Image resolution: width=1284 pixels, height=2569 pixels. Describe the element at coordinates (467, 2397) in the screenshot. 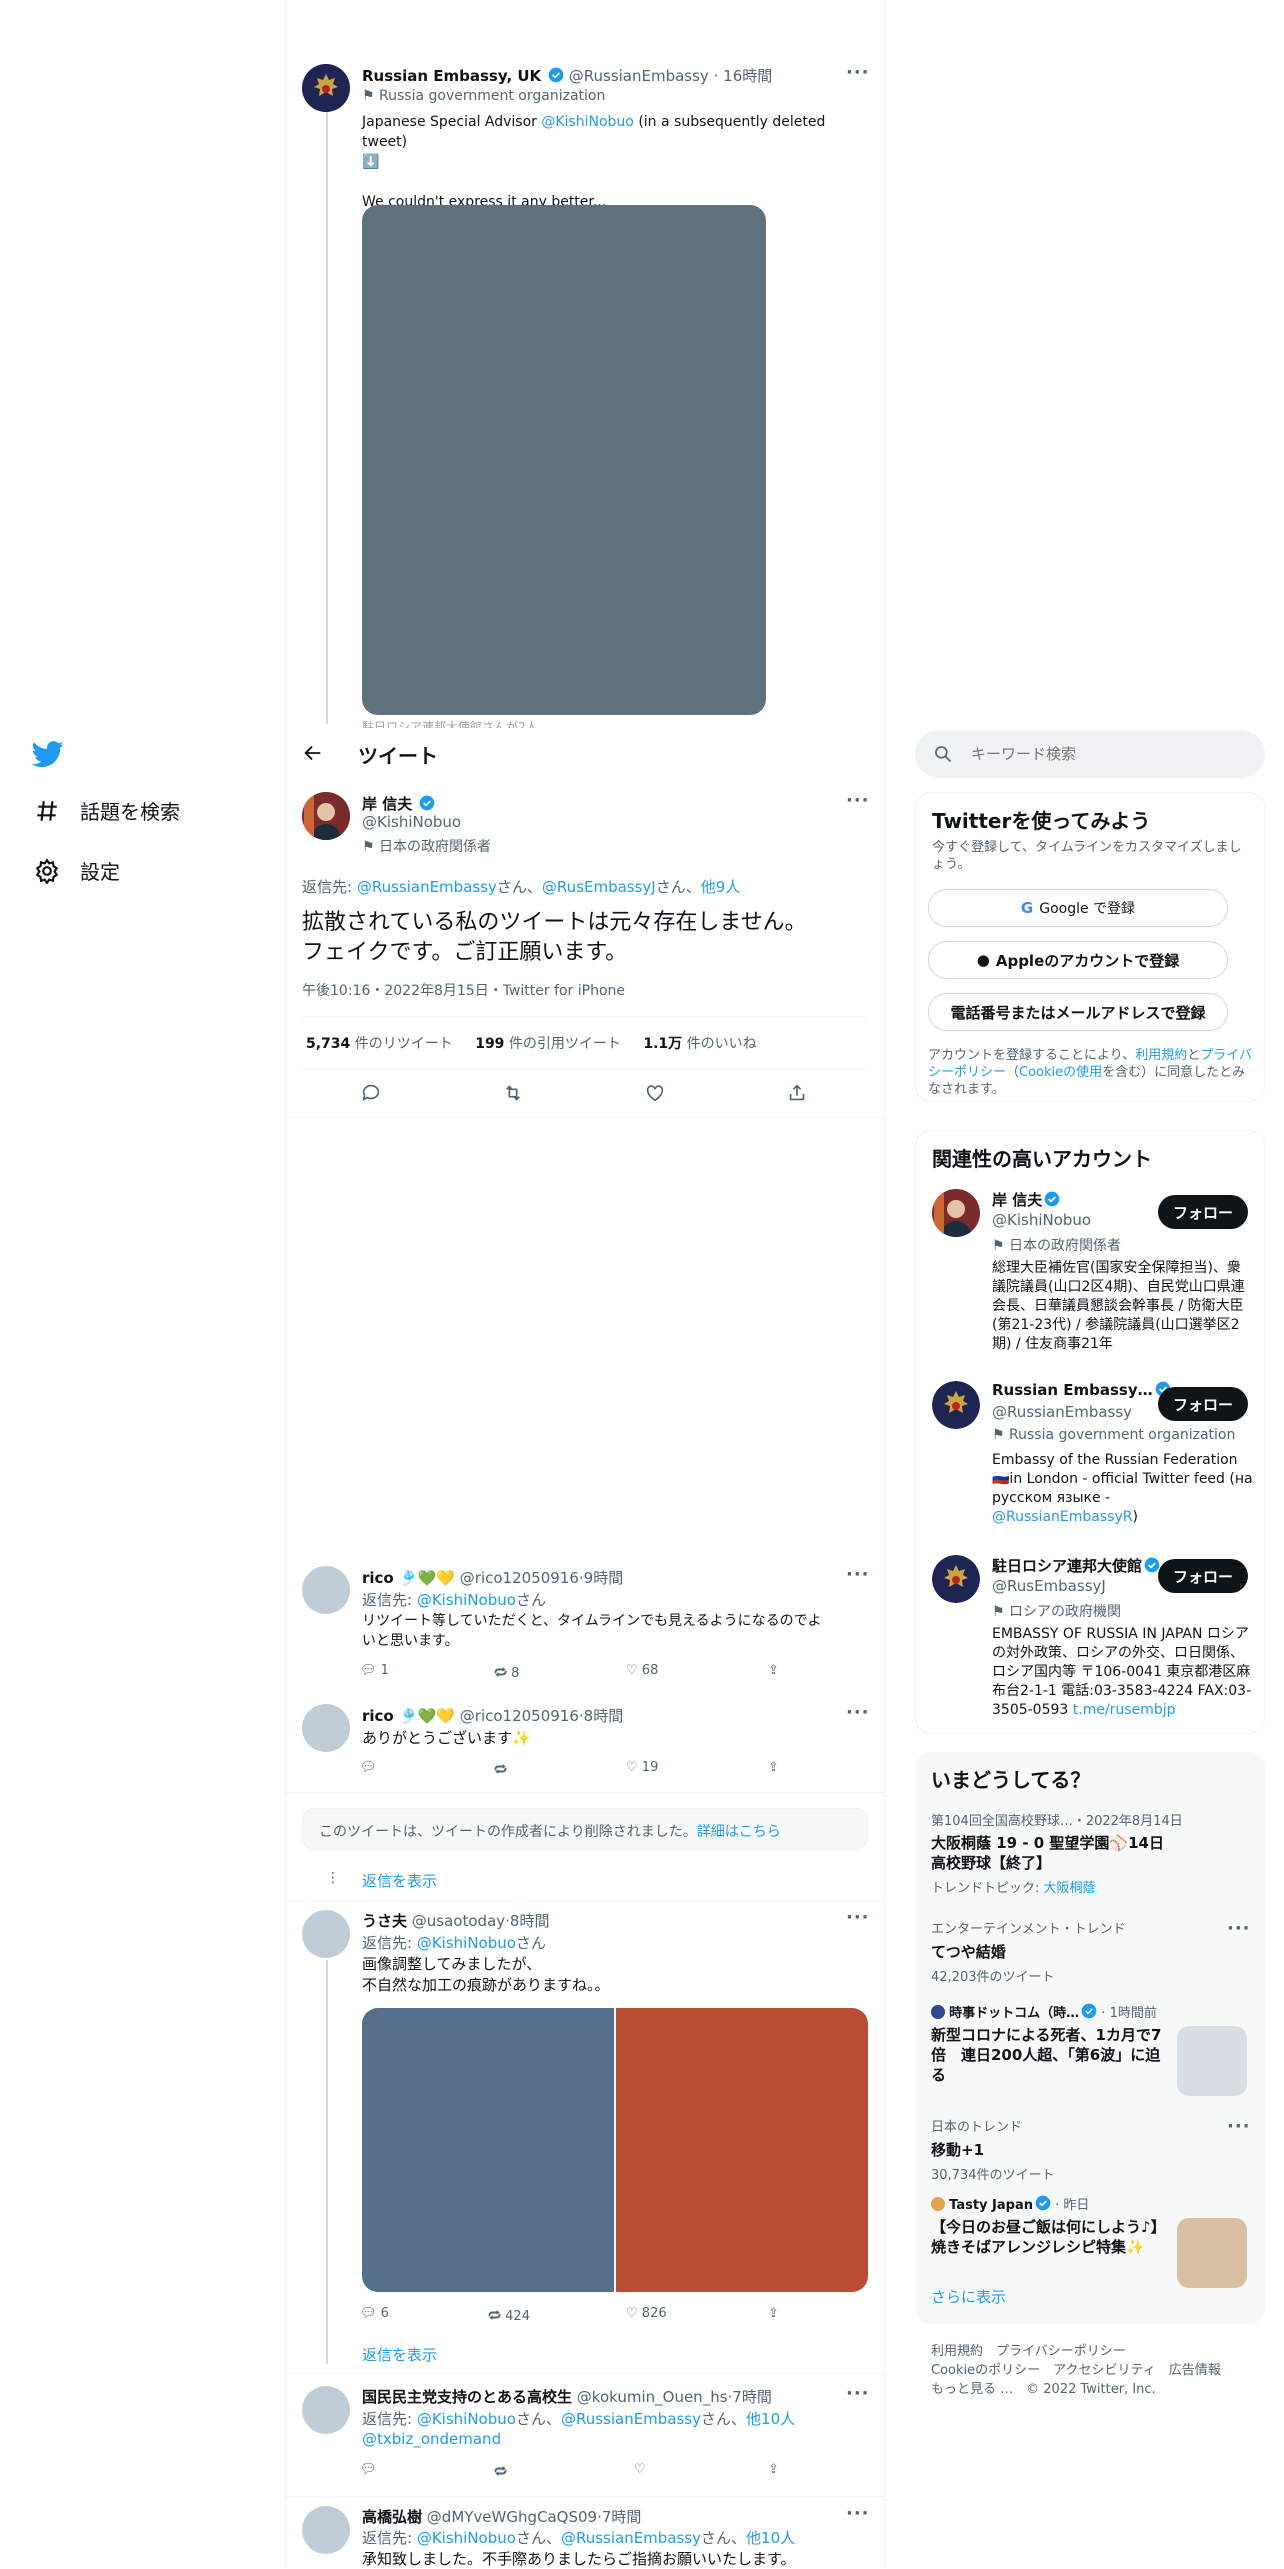

I see `author-name: 国民民主党支持のとある高校生` at that location.